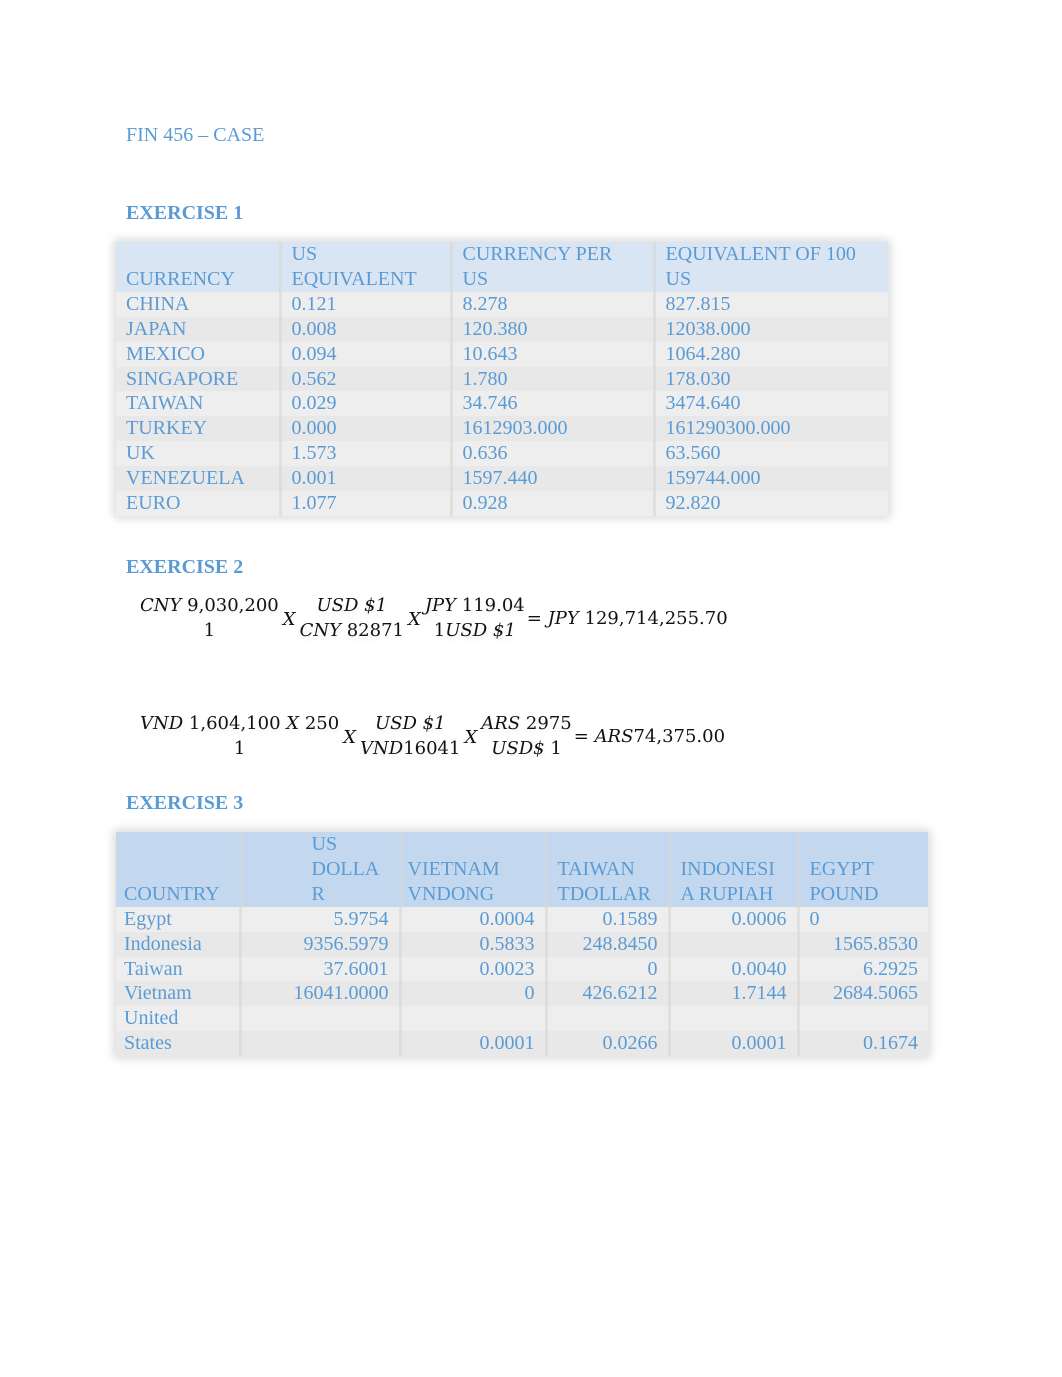  I want to click on rate-cell: 426.6212, so click(608, 994).